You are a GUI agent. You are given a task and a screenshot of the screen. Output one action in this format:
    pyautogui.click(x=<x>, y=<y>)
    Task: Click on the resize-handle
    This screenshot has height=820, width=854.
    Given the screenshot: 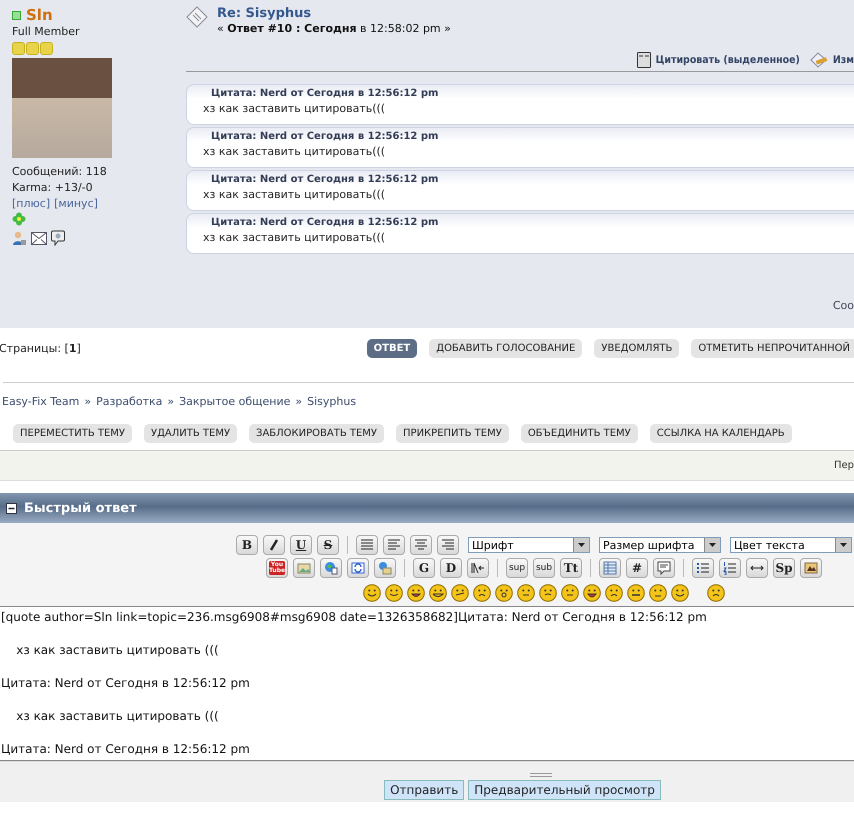 What is the action you would take?
    pyautogui.click(x=541, y=775)
    